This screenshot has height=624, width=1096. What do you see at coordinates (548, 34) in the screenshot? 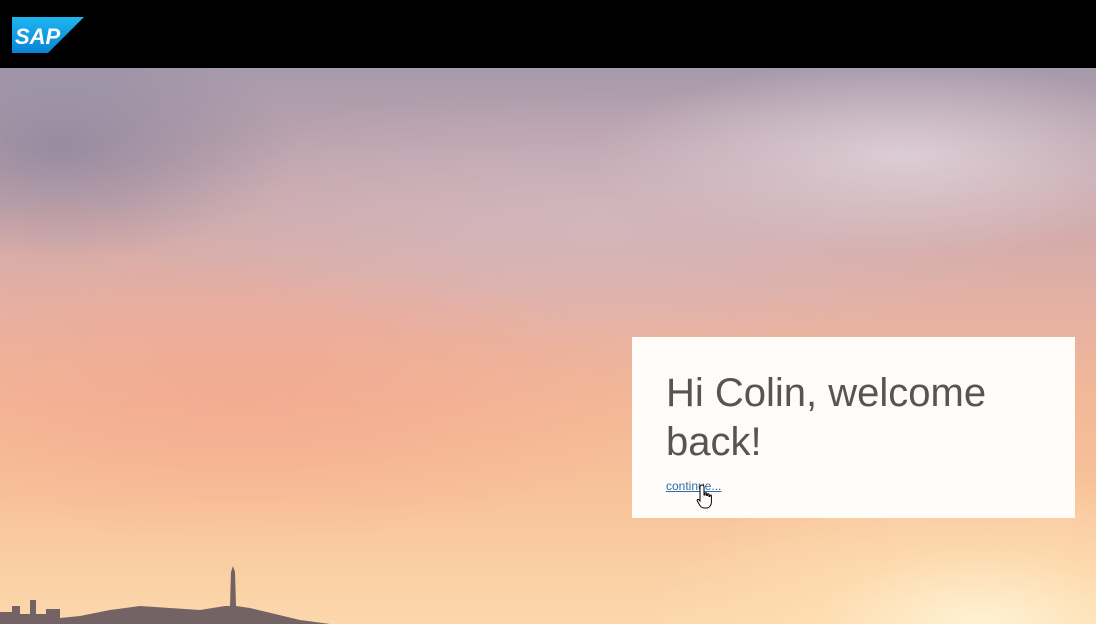
I see `top-header-bar: SAP` at bounding box center [548, 34].